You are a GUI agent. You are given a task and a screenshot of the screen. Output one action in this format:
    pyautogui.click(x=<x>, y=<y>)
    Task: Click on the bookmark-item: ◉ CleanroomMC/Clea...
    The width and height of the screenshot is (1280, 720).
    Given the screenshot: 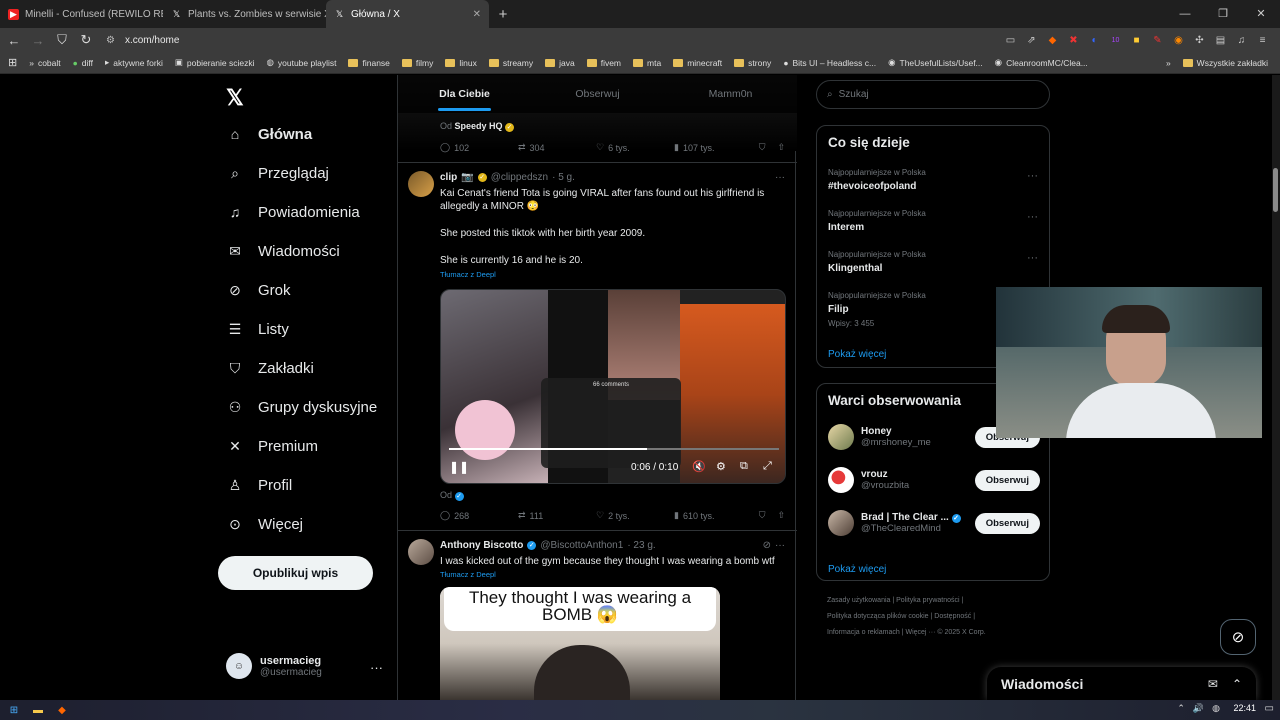 What is the action you would take?
    pyautogui.click(x=1041, y=62)
    